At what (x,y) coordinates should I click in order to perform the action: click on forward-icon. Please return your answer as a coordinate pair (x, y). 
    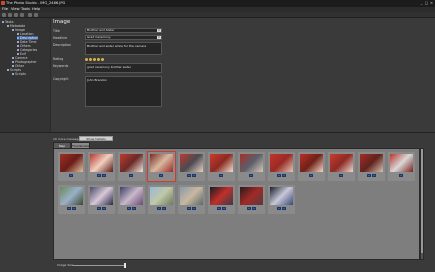
    Looking at the image, I should click on (10, 15).